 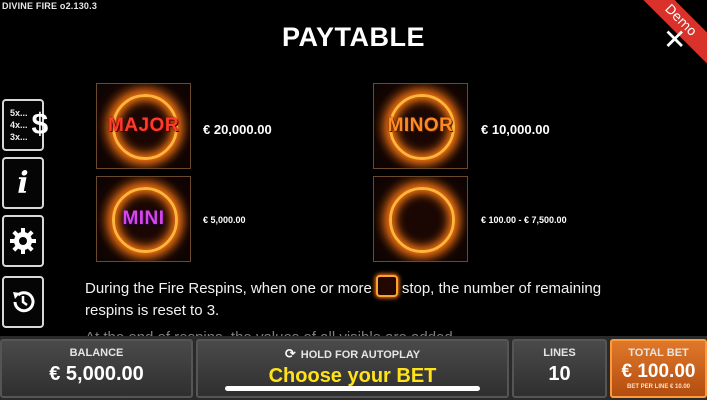 I want to click on paytable-button: 5x... 4x... 3x... $, so click(x=25, y=125).